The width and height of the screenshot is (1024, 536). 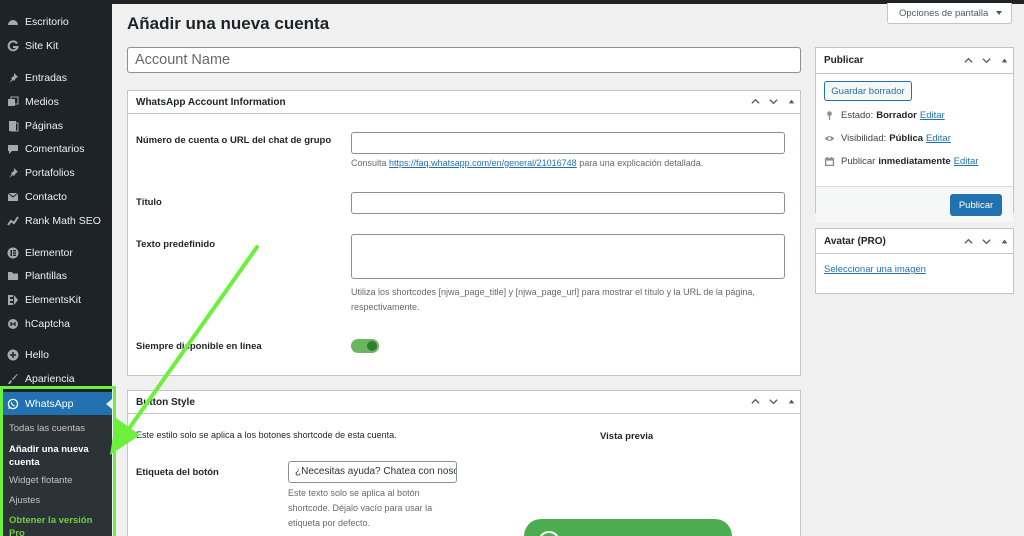 I want to click on whatsapp-preview-button, so click(x=628, y=527).